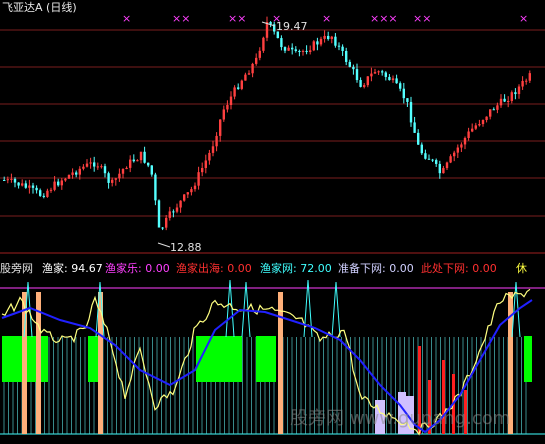  I want to click on low-price-label: 12.88, so click(186, 247).